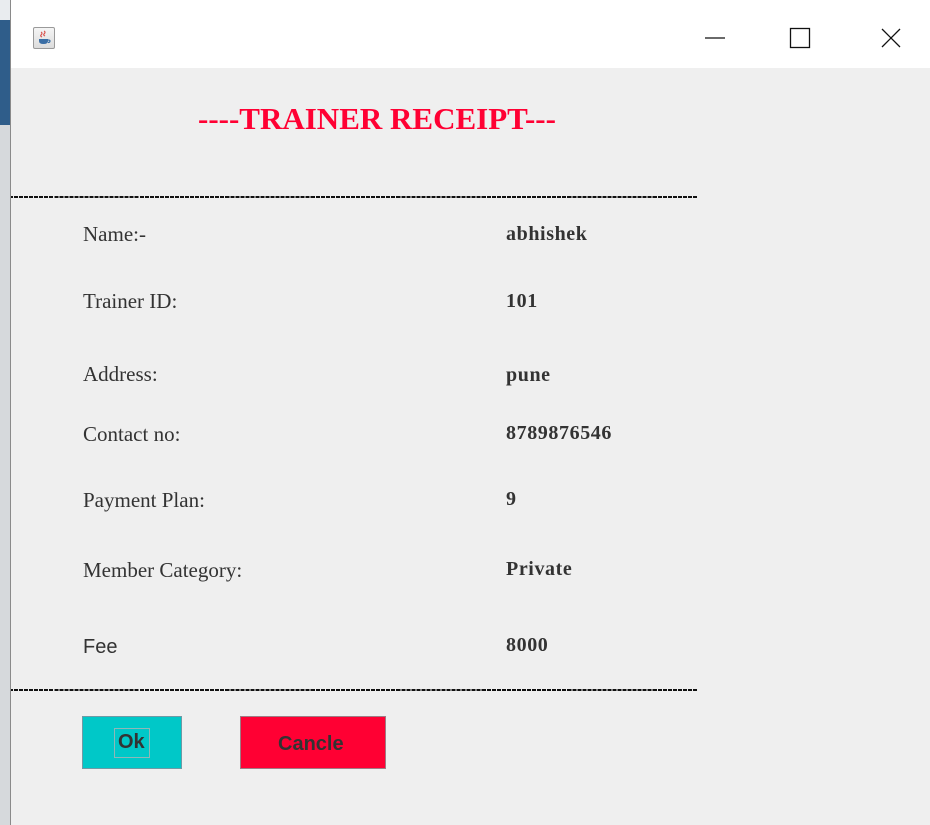 This screenshot has width=930, height=825. I want to click on address-label: Address:, so click(120, 374).